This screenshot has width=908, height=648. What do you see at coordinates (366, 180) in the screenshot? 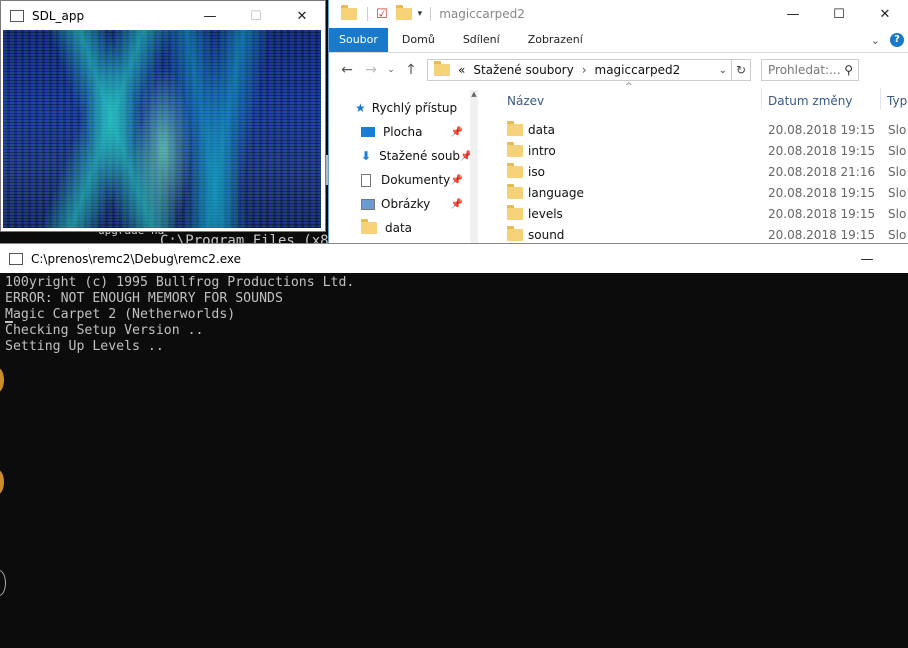
I see `document-icon` at bounding box center [366, 180].